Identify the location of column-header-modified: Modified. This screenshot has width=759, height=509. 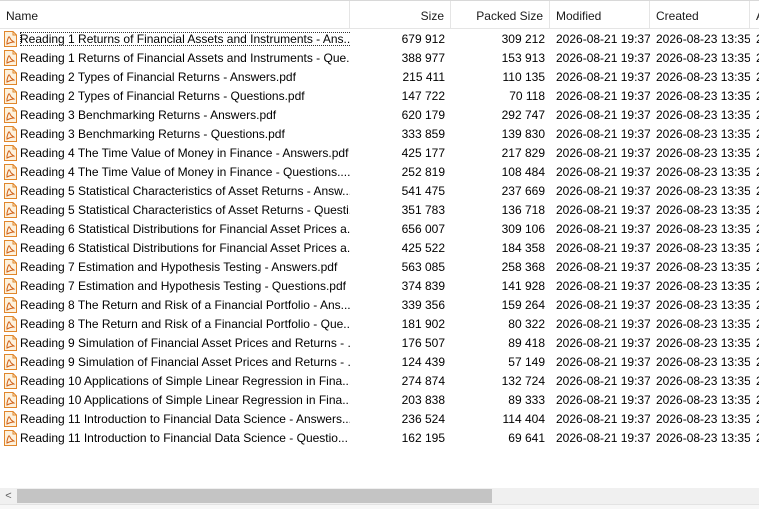
(600, 15).